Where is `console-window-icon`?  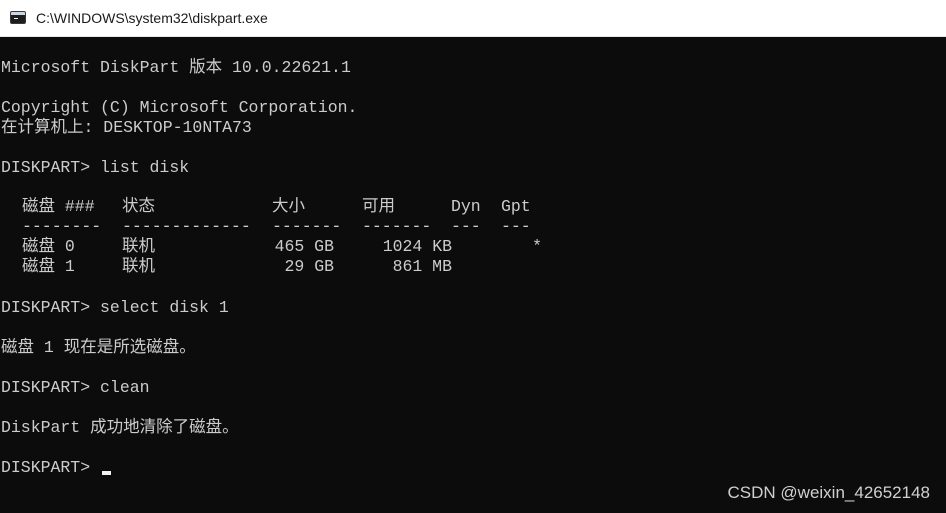
console-window-icon is located at coordinates (18, 17).